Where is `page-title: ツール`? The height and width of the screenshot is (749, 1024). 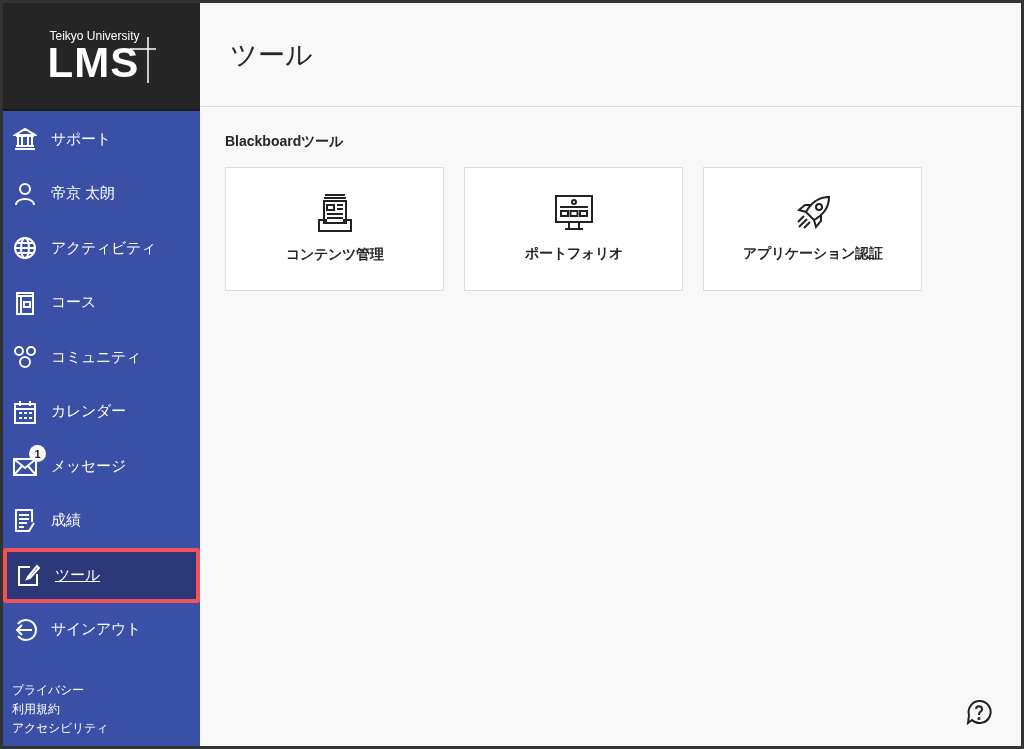
page-title: ツール is located at coordinates (271, 55).